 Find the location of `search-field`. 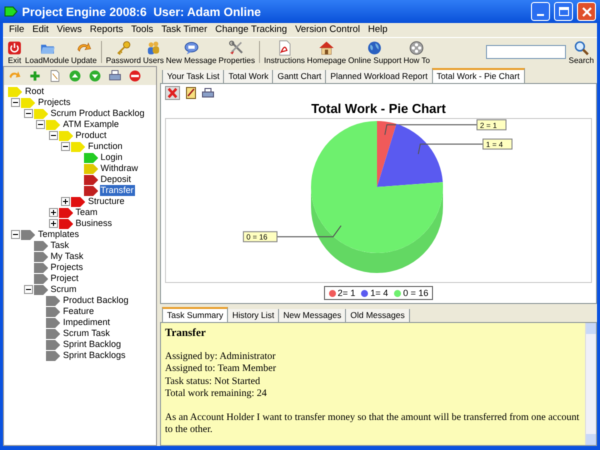

search-field is located at coordinates (526, 52).